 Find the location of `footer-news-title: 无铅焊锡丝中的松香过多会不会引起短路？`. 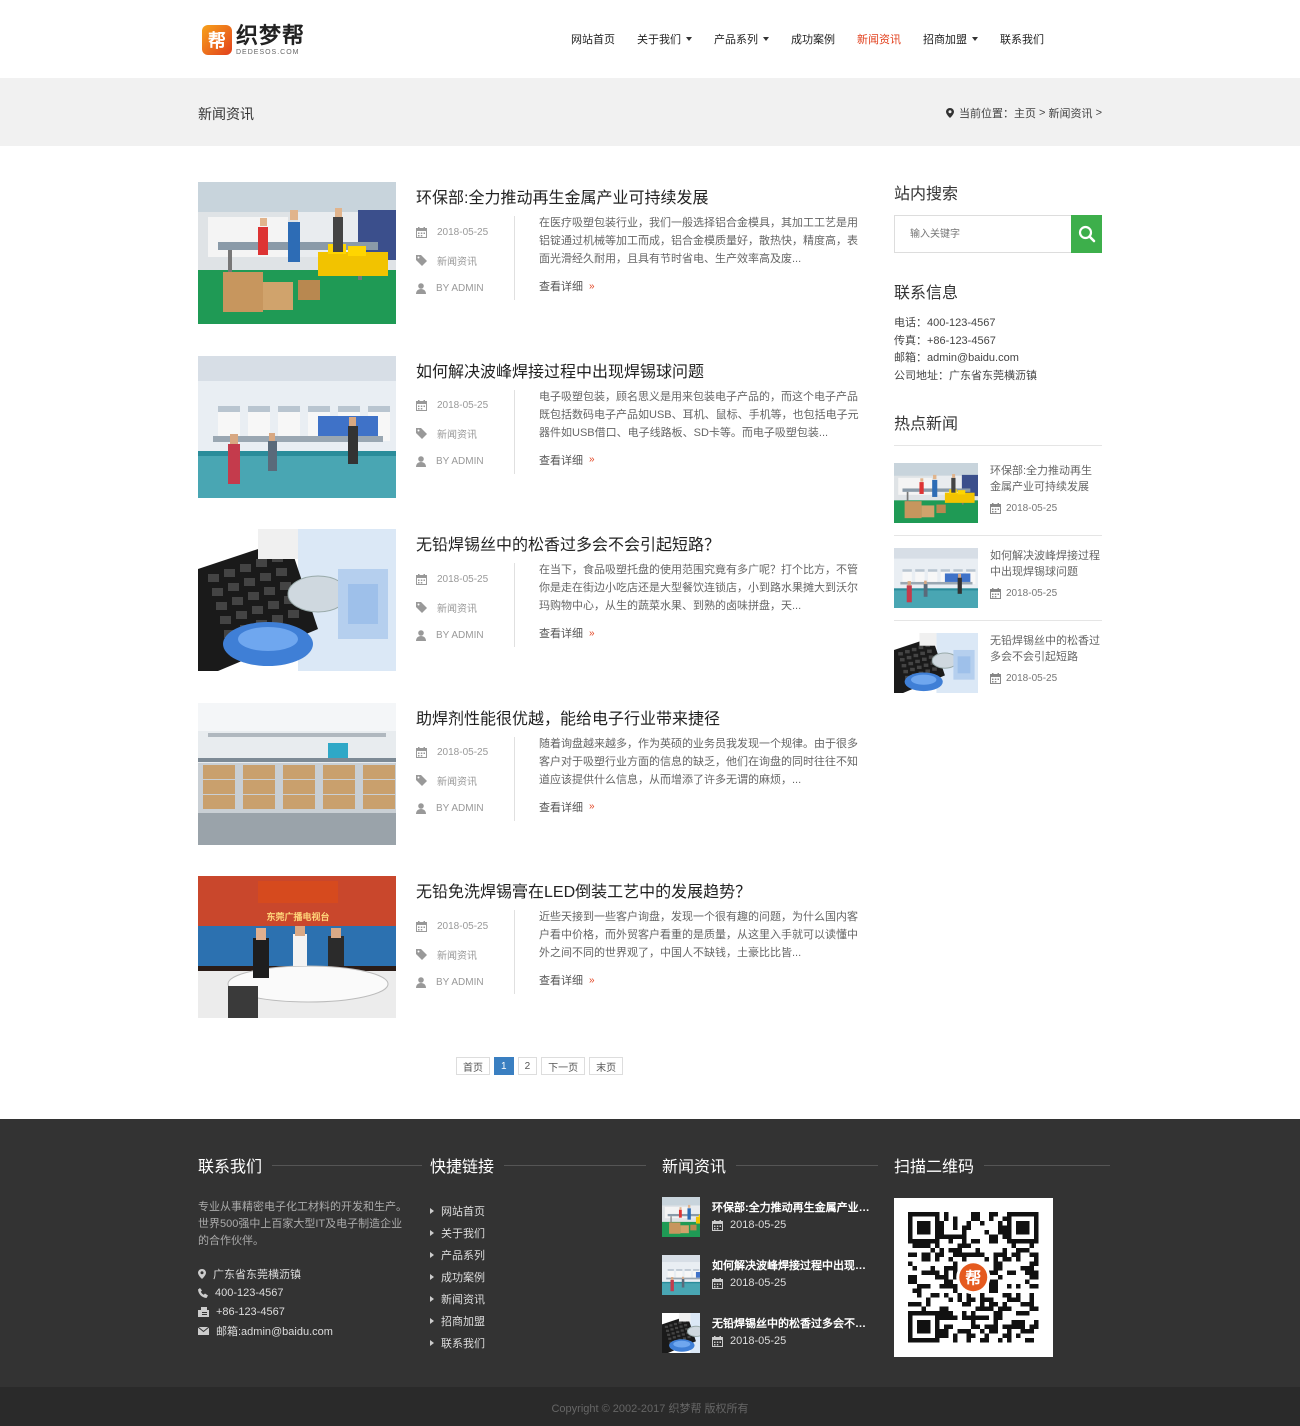

footer-news-title: 无铅焊锡丝中的松香过多会不会引起短路？ is located at coordinates (791, 1323).